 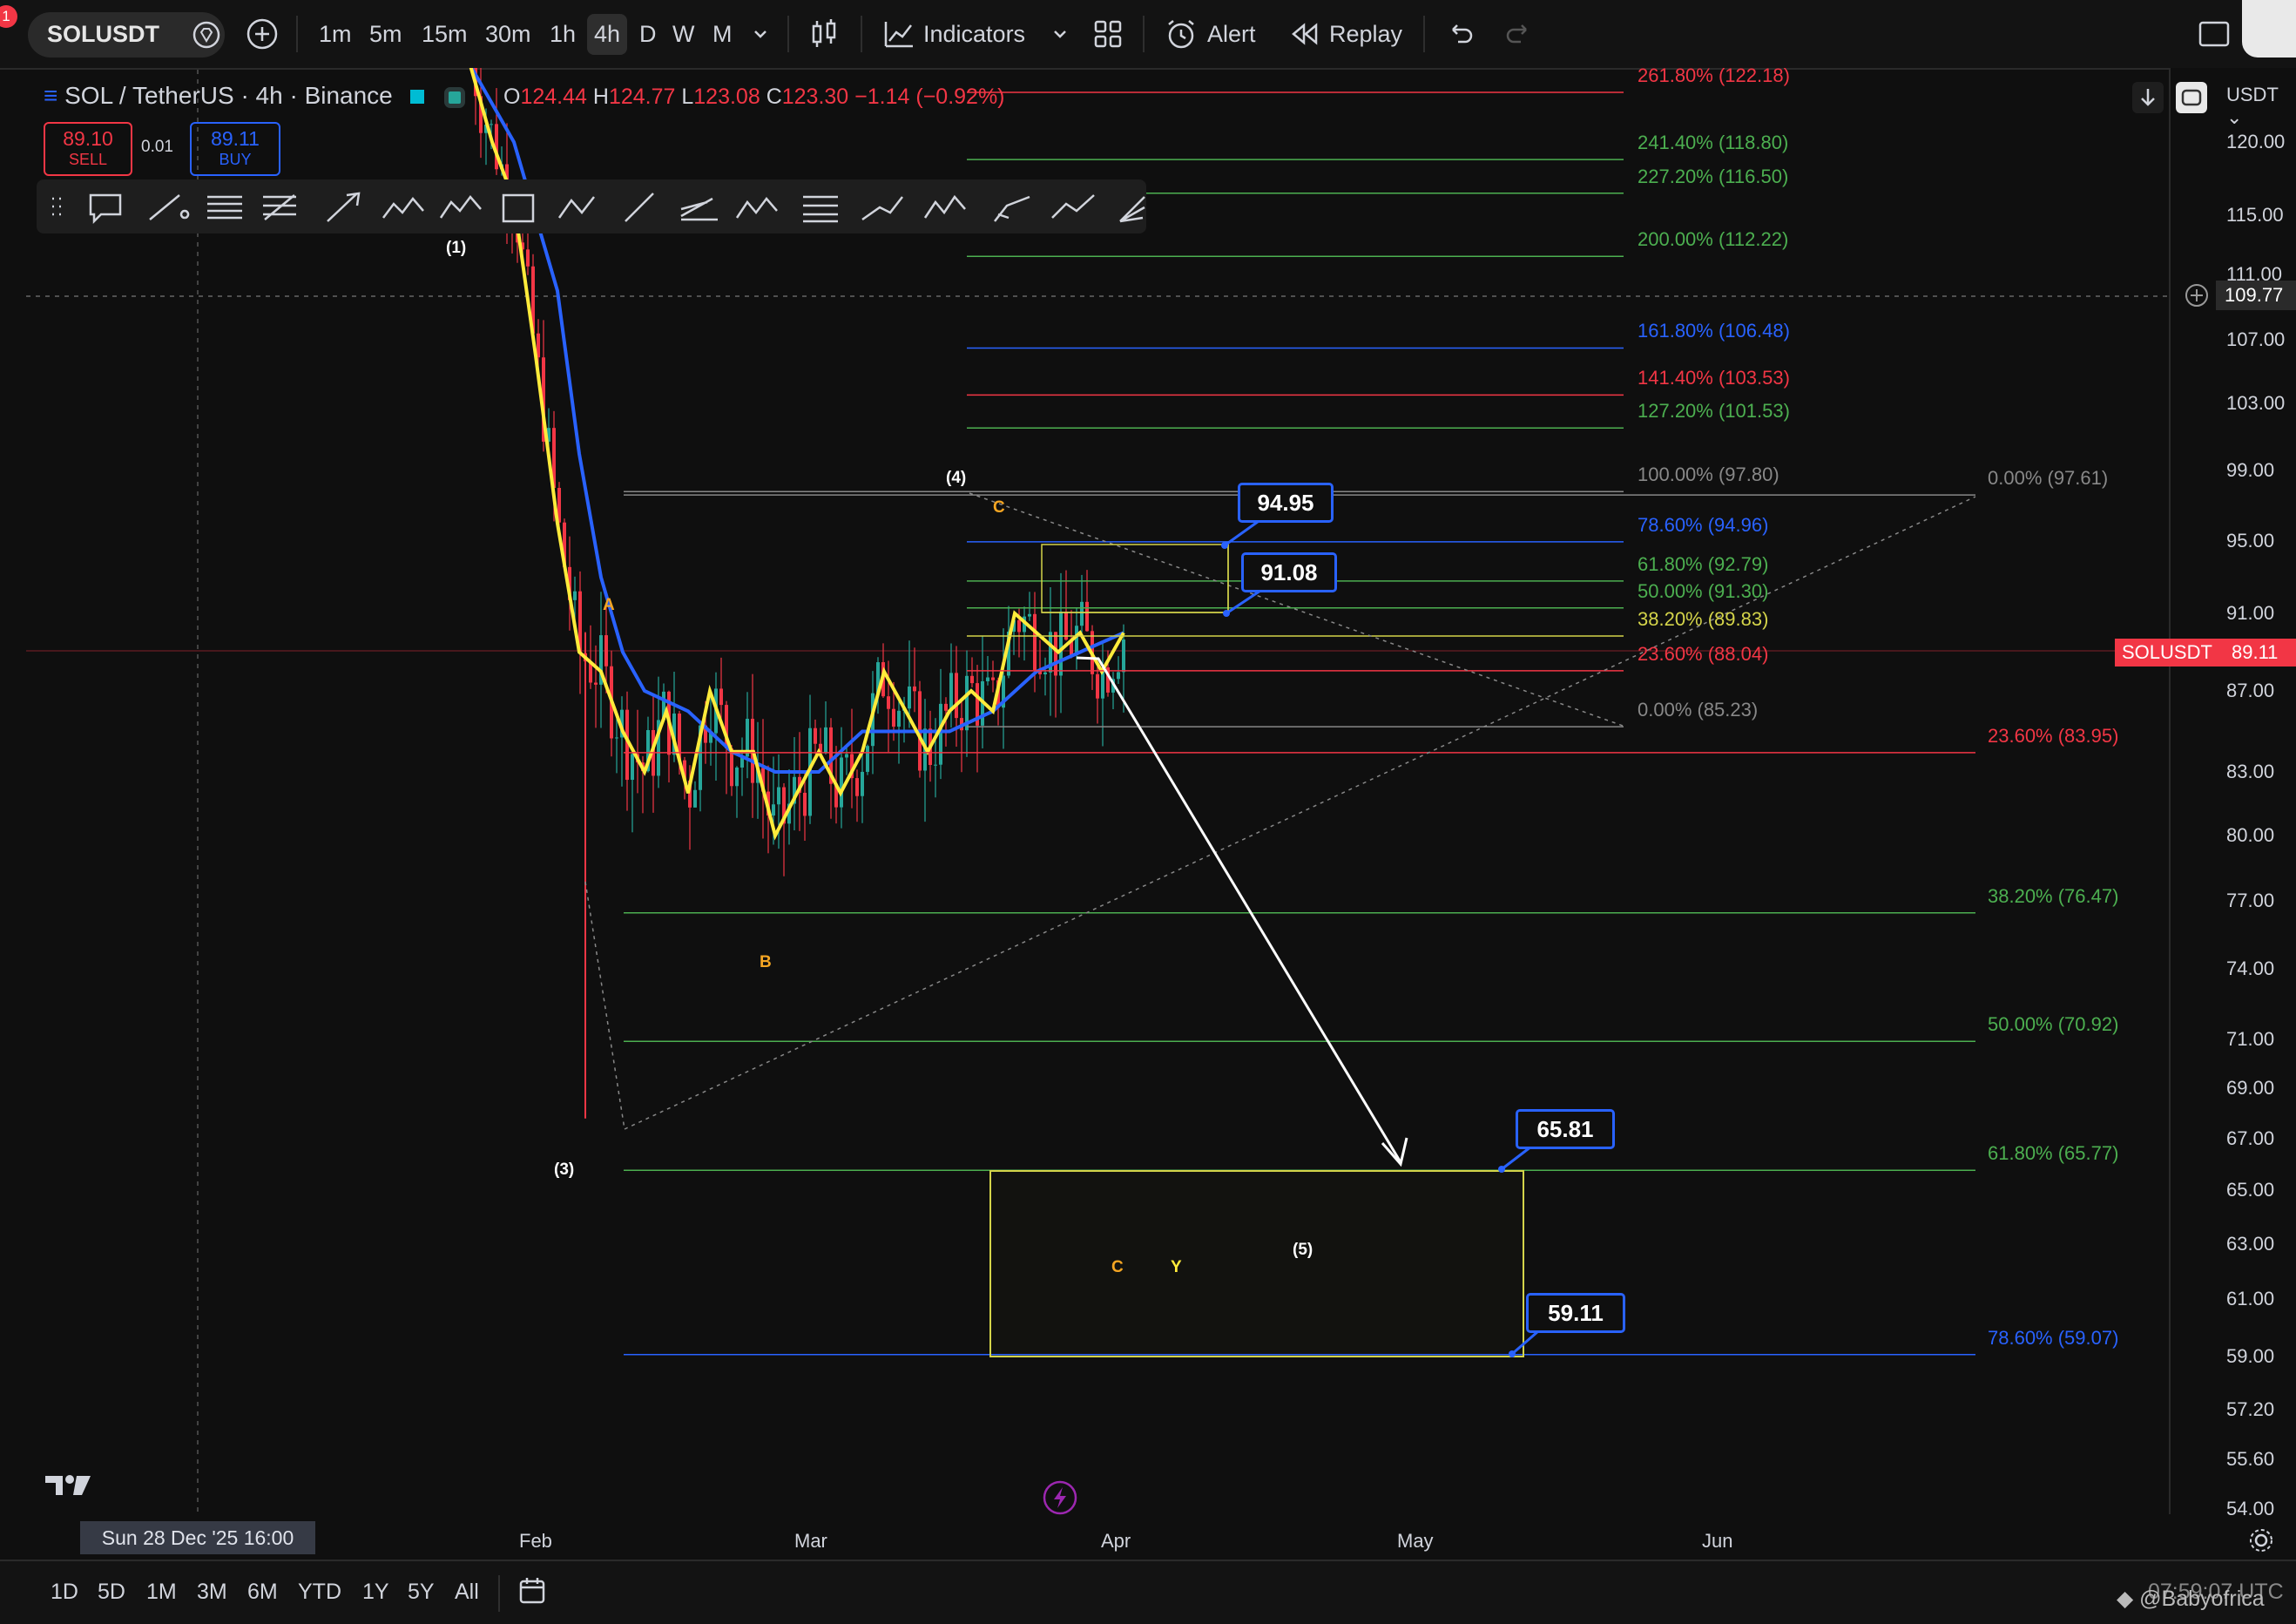 I want to click on fan-tool-icon, so click(x=1132, y=209).